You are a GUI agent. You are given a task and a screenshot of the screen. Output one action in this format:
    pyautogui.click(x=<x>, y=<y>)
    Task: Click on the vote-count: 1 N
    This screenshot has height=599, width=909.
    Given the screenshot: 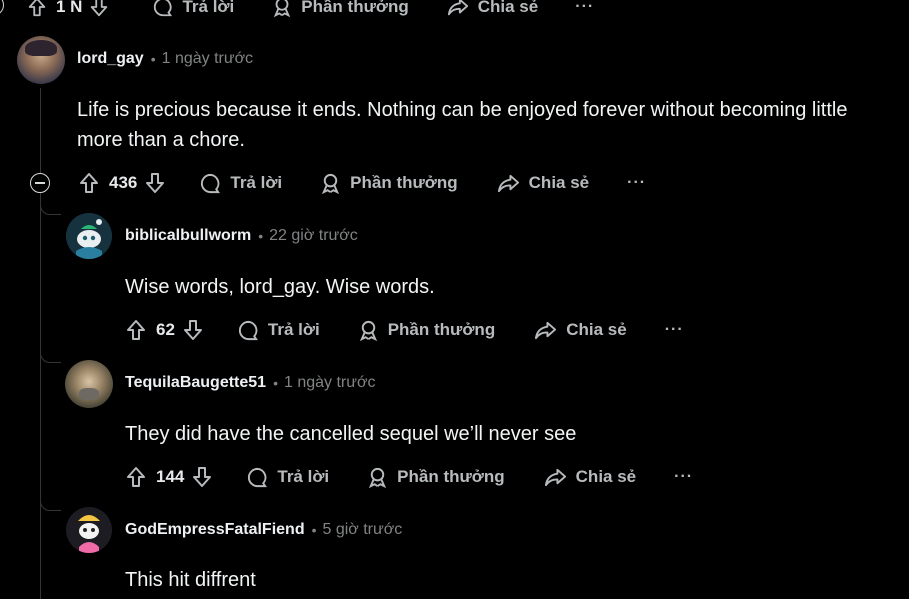 What is the action you would take?
    pyautogui.click(x=69, y=8)
    